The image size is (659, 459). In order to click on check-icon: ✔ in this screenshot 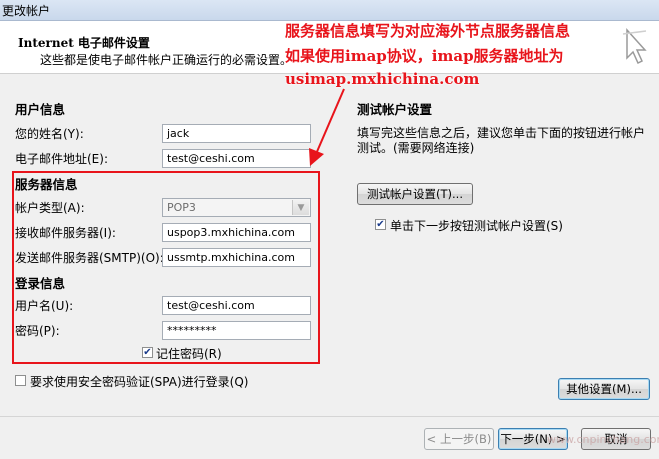, I will do `click(380, 224)`.